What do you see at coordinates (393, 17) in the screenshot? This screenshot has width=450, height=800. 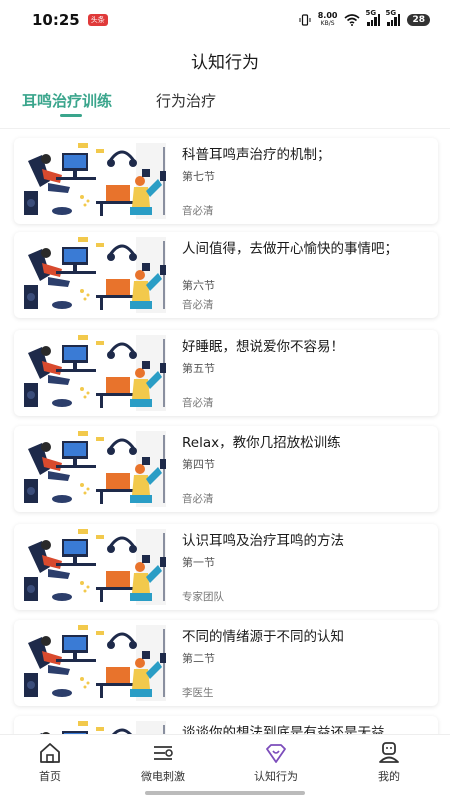 I see `cellular-signal-icon-2: 5G` at bounding box center [393, 17].